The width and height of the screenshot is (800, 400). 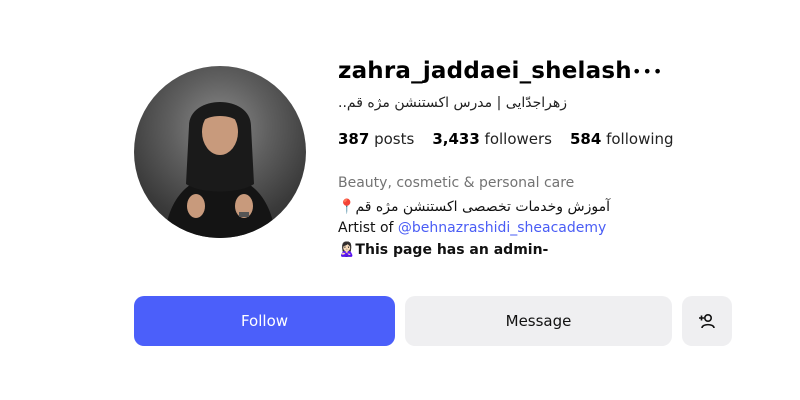 I want to click on bio-line-3: 🙎🏻‍♀️This page has an admin-, so click(x=443, y=250).